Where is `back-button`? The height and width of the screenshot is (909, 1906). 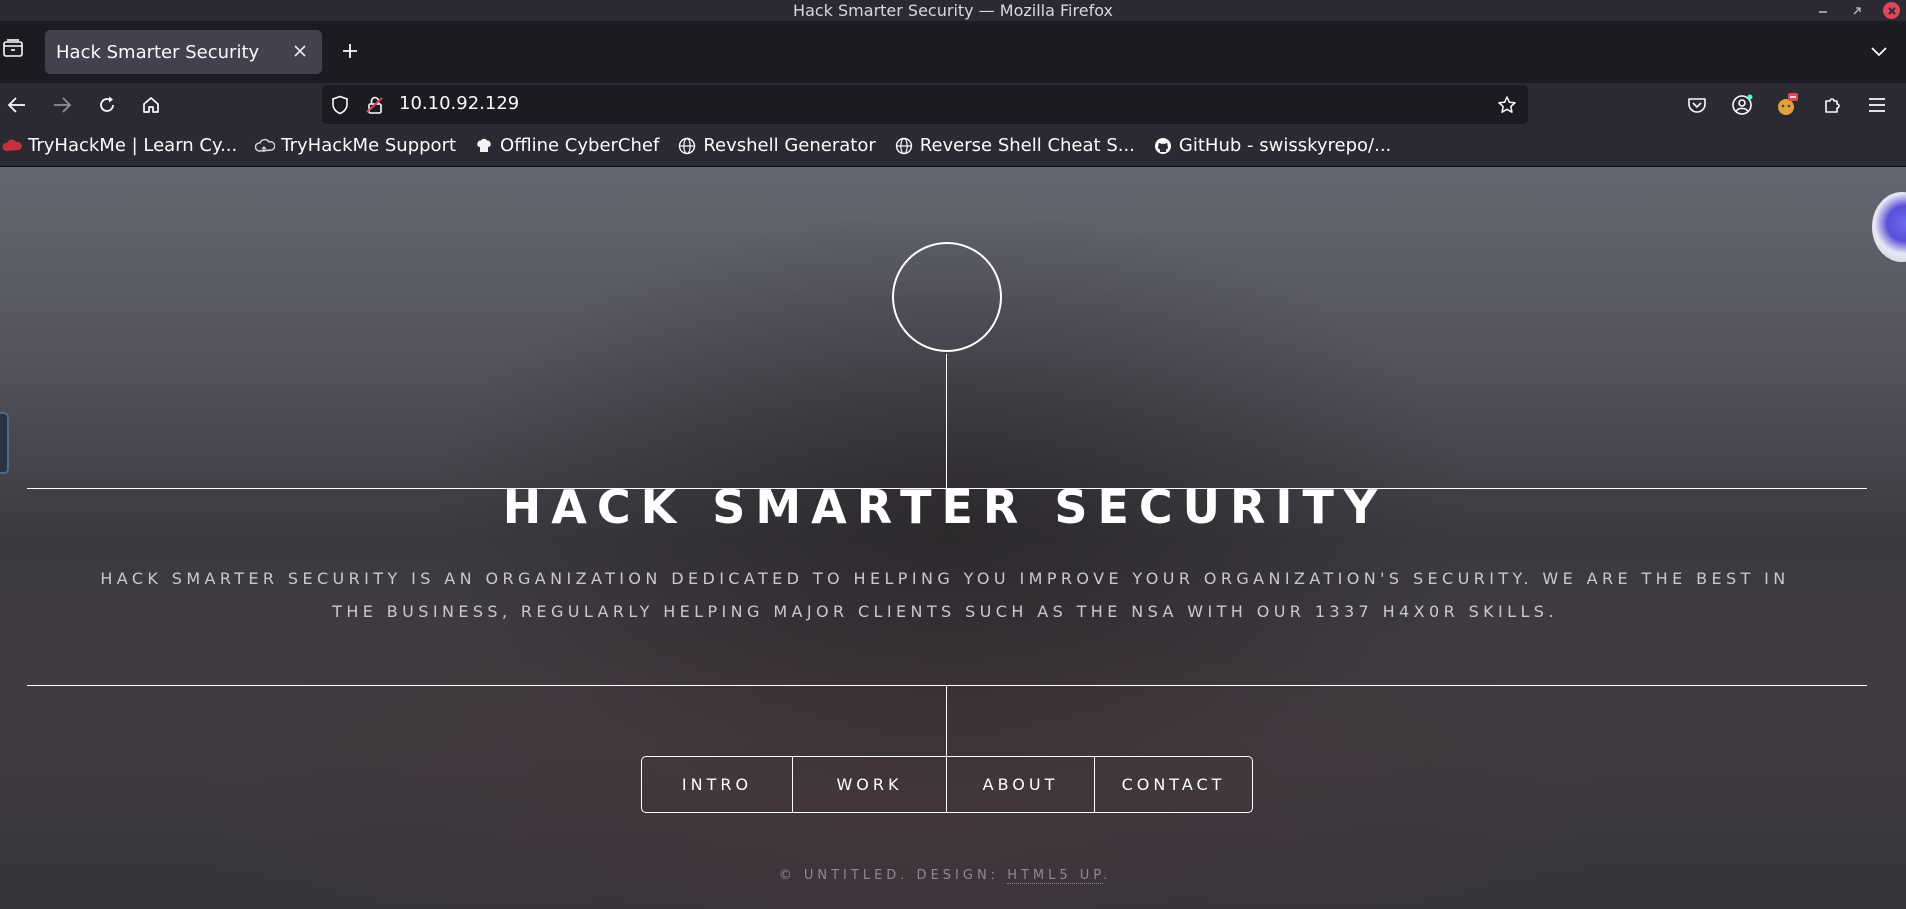
back-button is located at coordinates (17, 105).